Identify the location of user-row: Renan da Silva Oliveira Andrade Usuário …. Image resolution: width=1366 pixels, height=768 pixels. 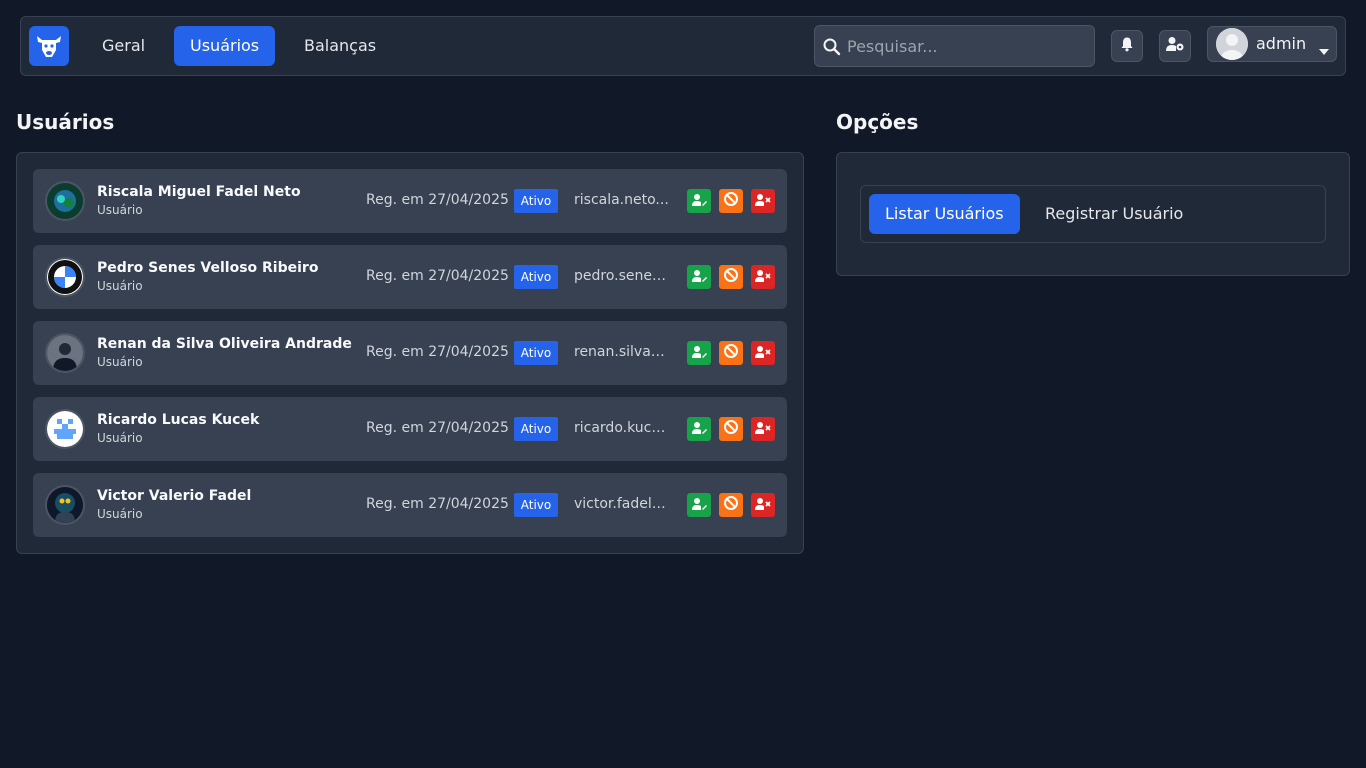
(410, 353).